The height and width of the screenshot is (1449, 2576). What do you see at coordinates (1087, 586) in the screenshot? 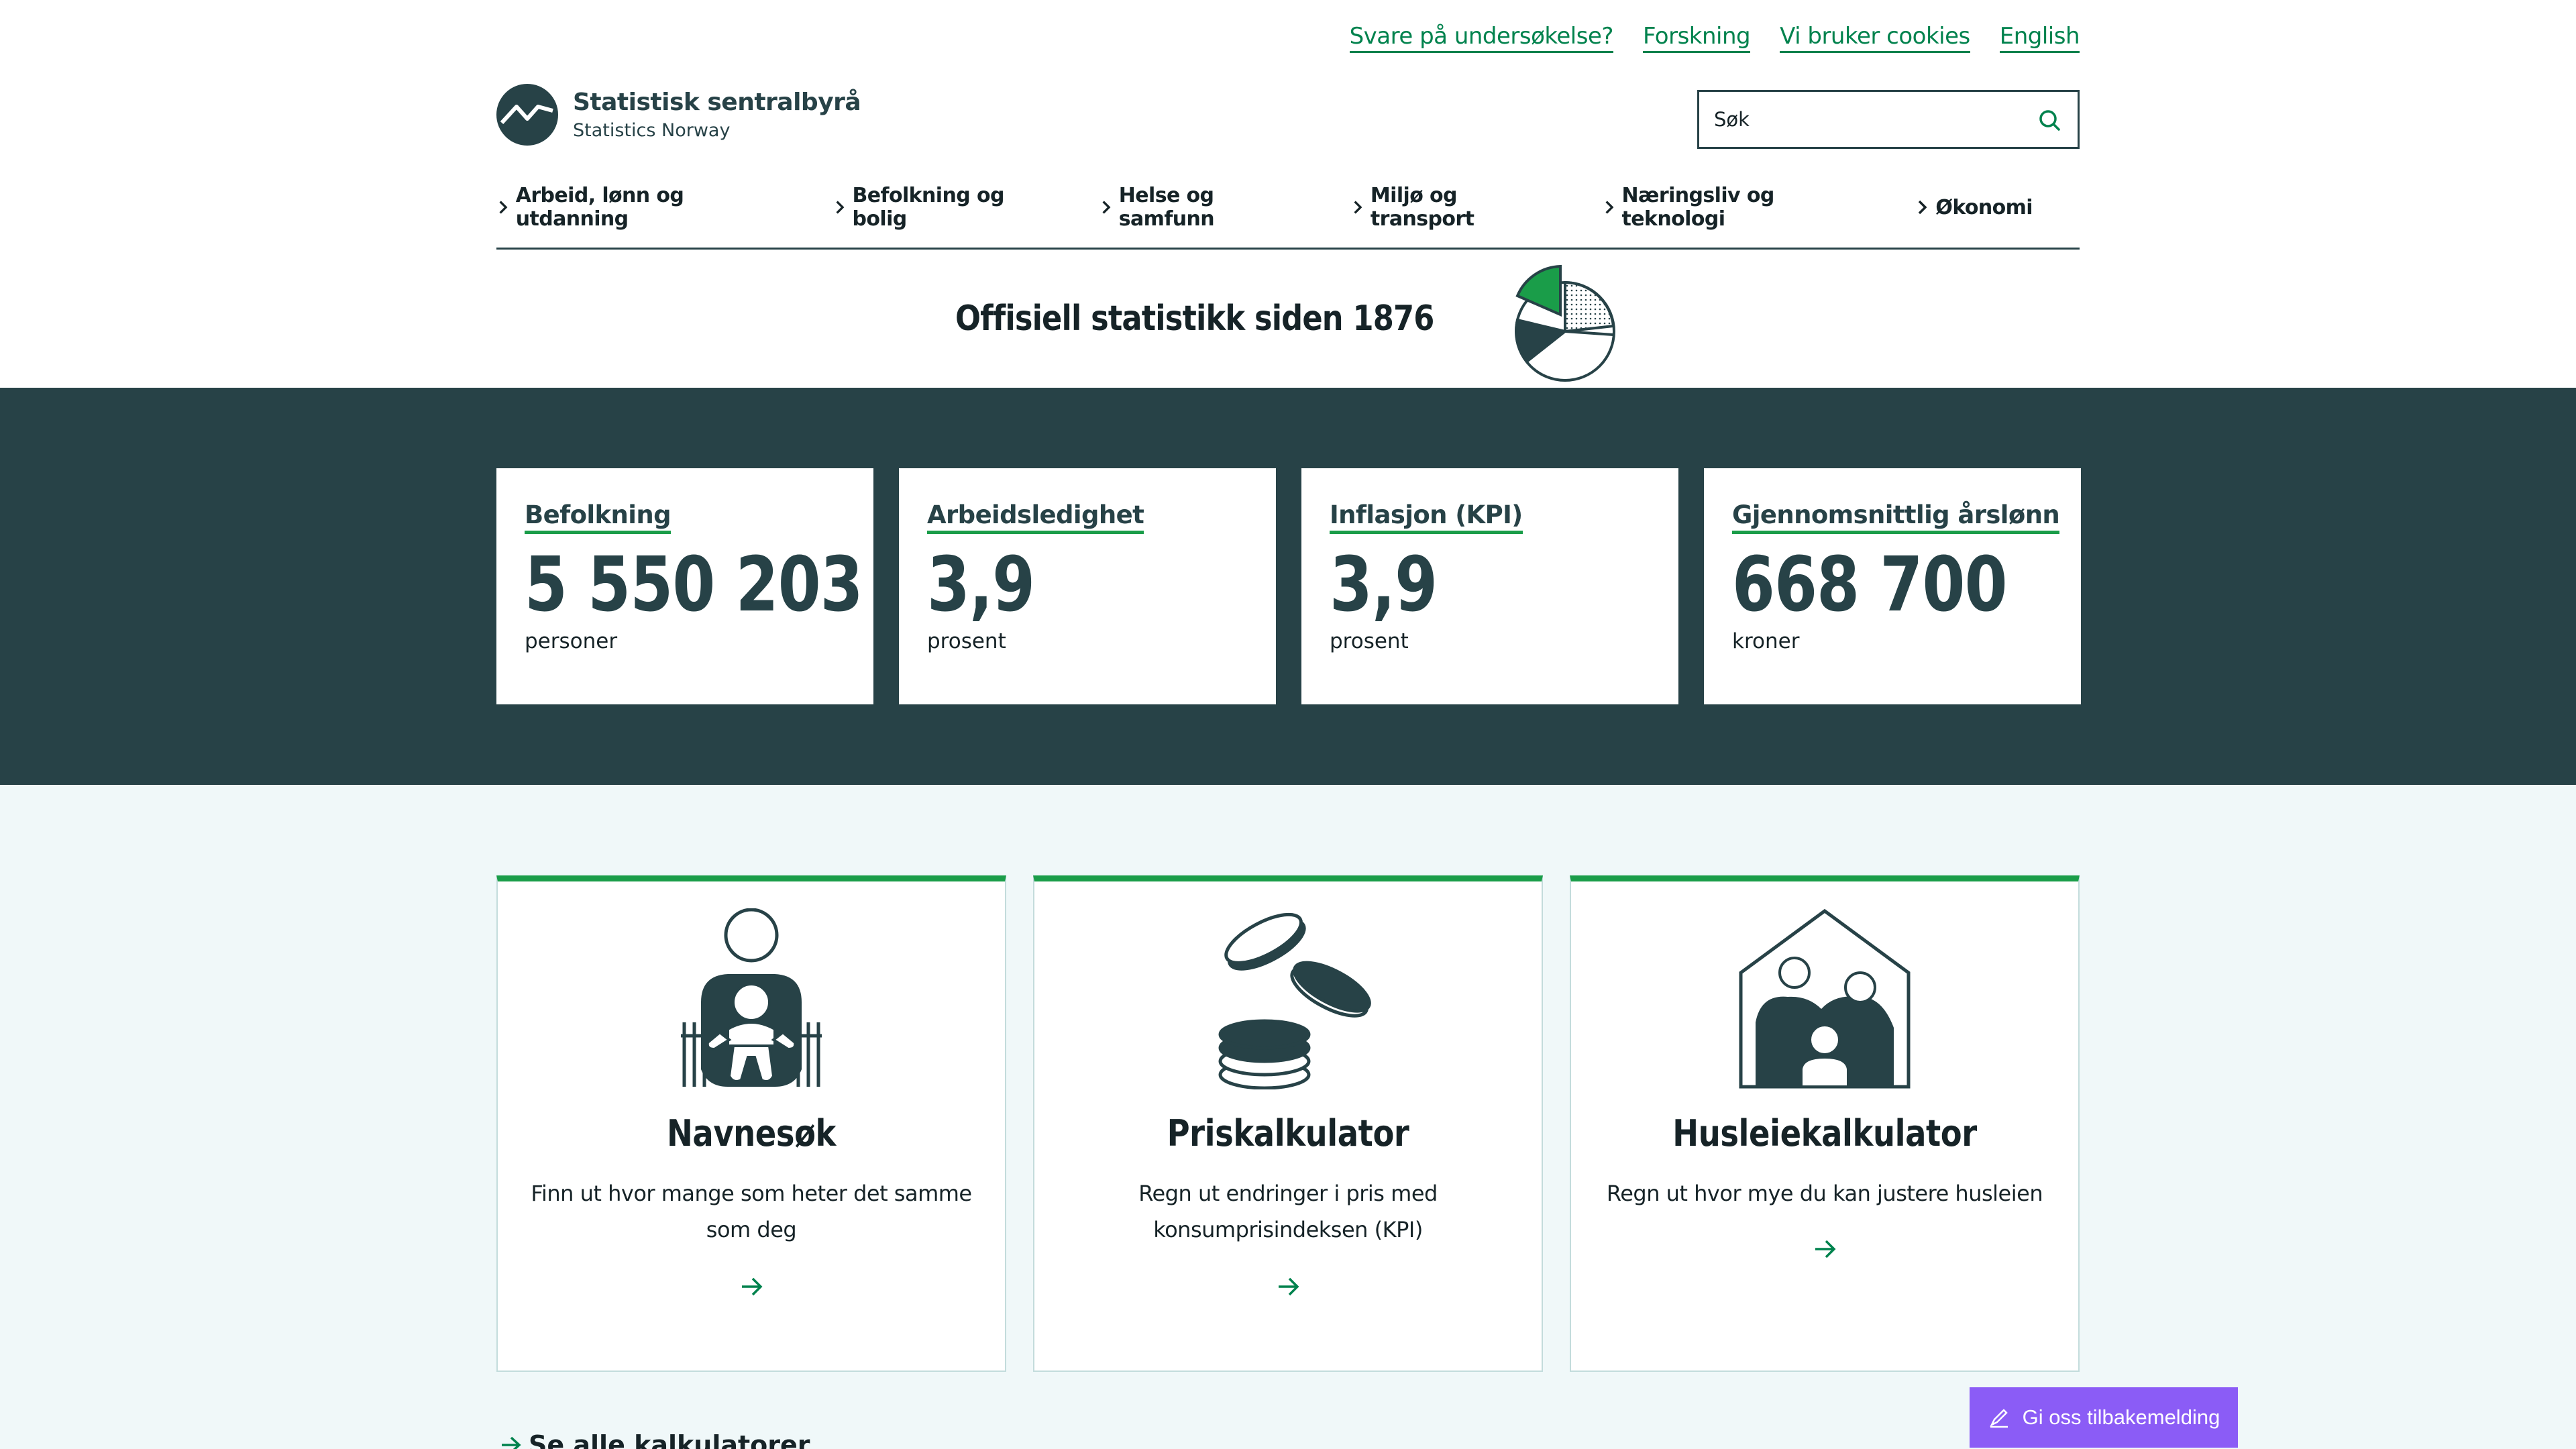
I see `key-figure-card: Arbeidsledighet 3,9 prosent` at bounding box center [1087, 586].